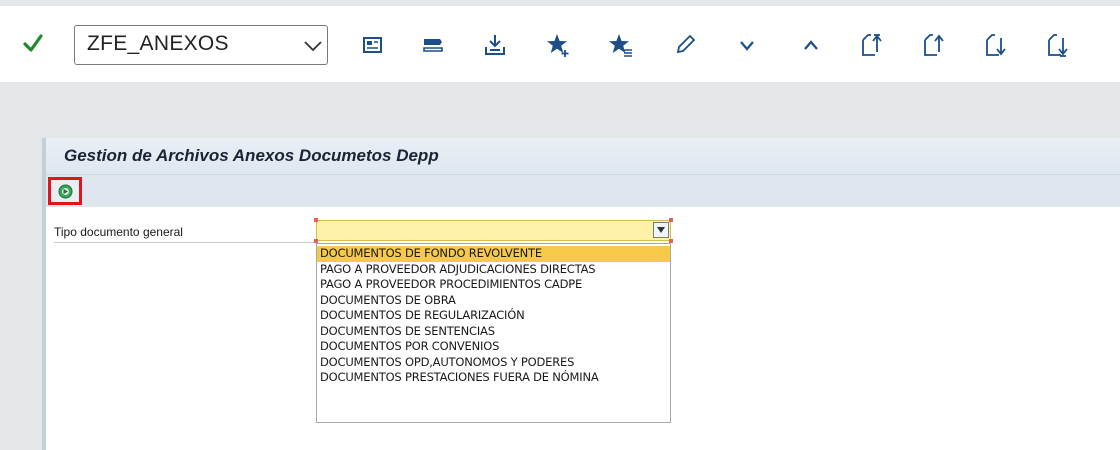  Describe the element at coordinates (433, 45) in the screenshot. I see `input-arrow-icon` at that location.